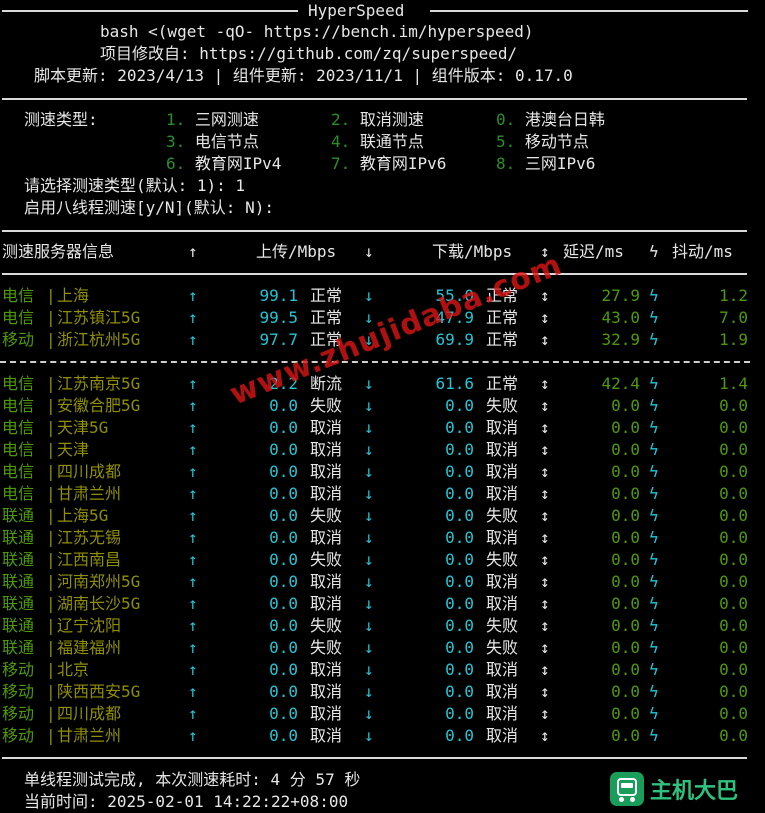 The height and width of the screenshot is (813, 765). What do you see at coordinates (733, 317) in the screenshot?
I see `jitter-value: 7.0` at bounding box center [733, 317].